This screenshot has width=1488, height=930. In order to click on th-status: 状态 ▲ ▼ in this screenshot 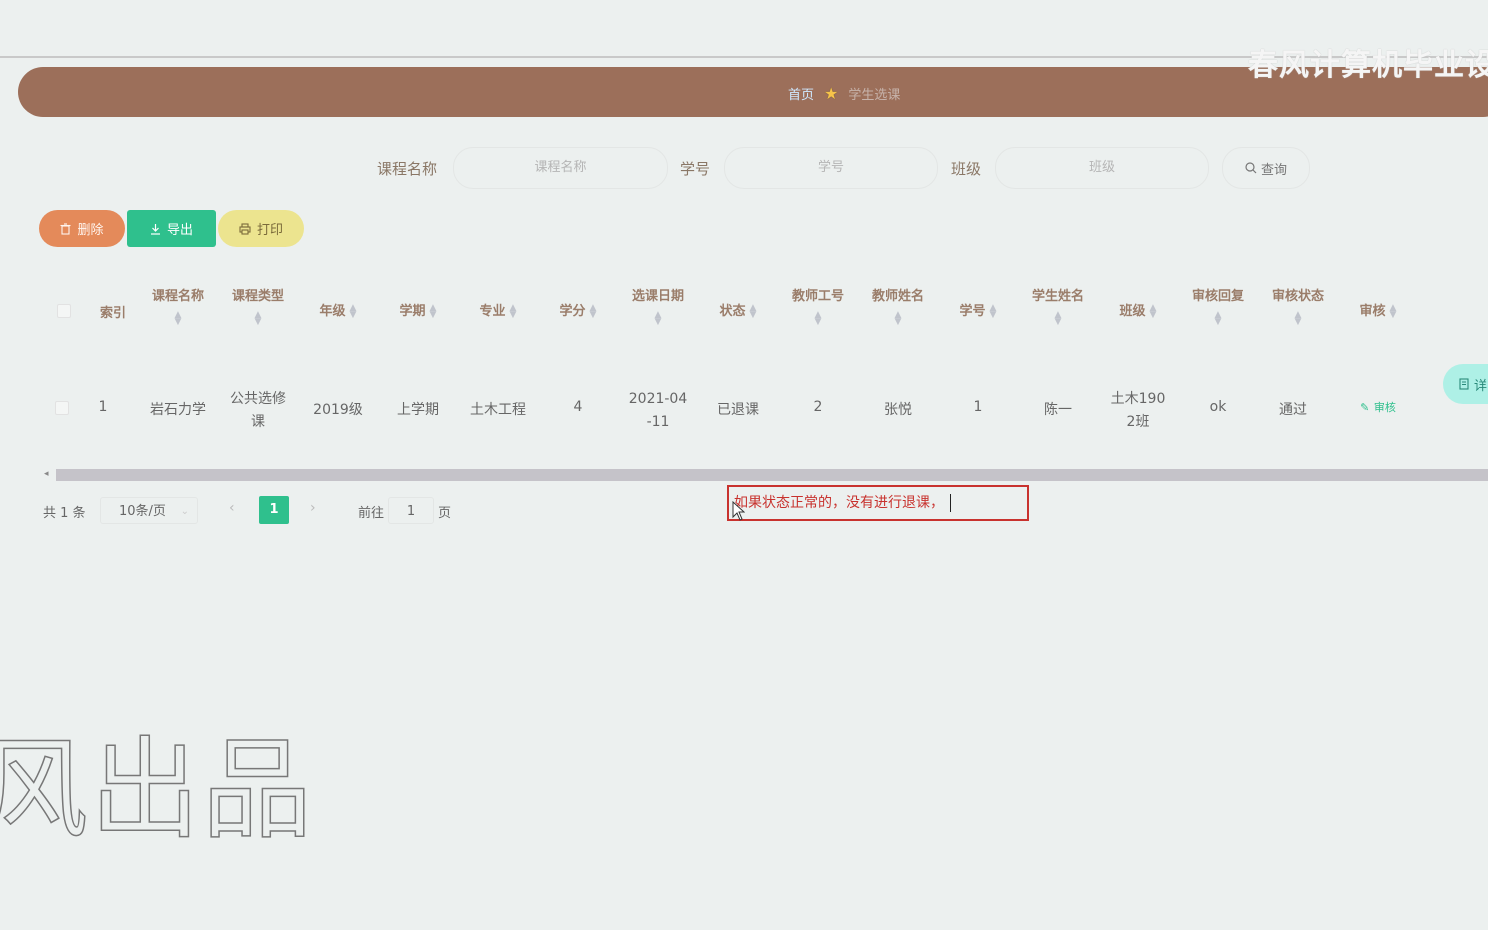, I will do `click(738, 309)`.